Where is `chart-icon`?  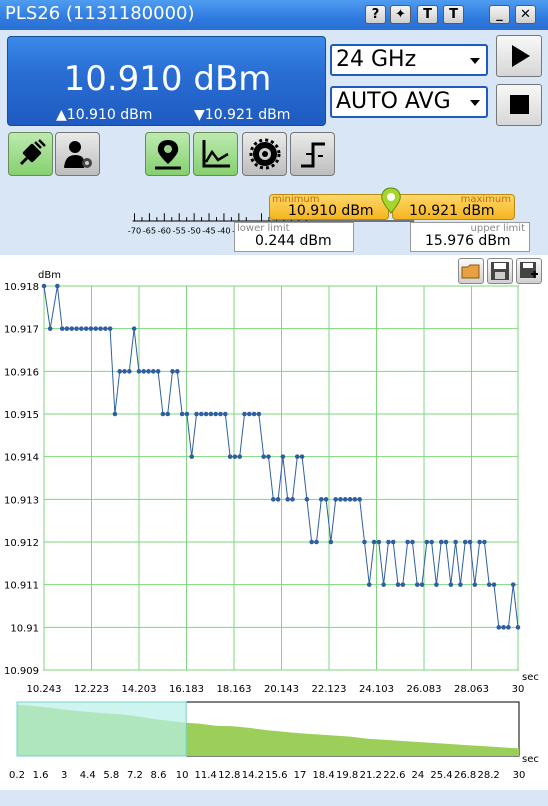
chart-icon is located at coordinates (216, 154).